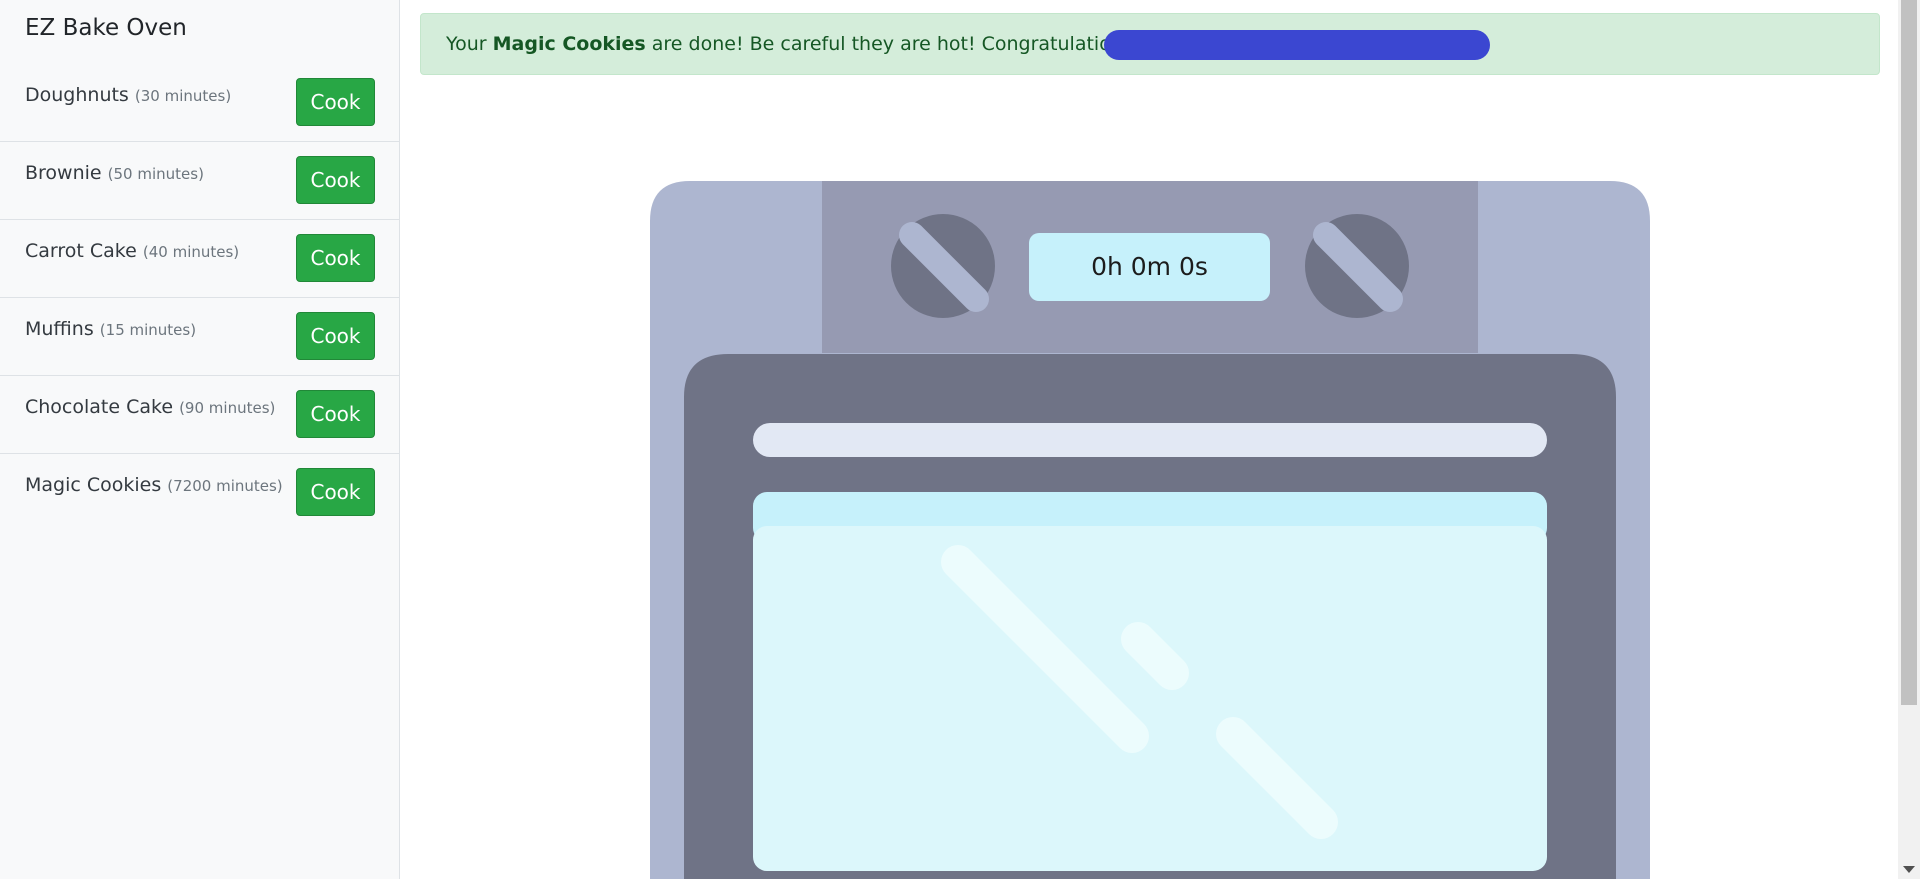  What do you see at coordinates (335, 258) in the screenshot?
I see `cook-button-carrot-cake: Cook` at bounding box center [335, 258].